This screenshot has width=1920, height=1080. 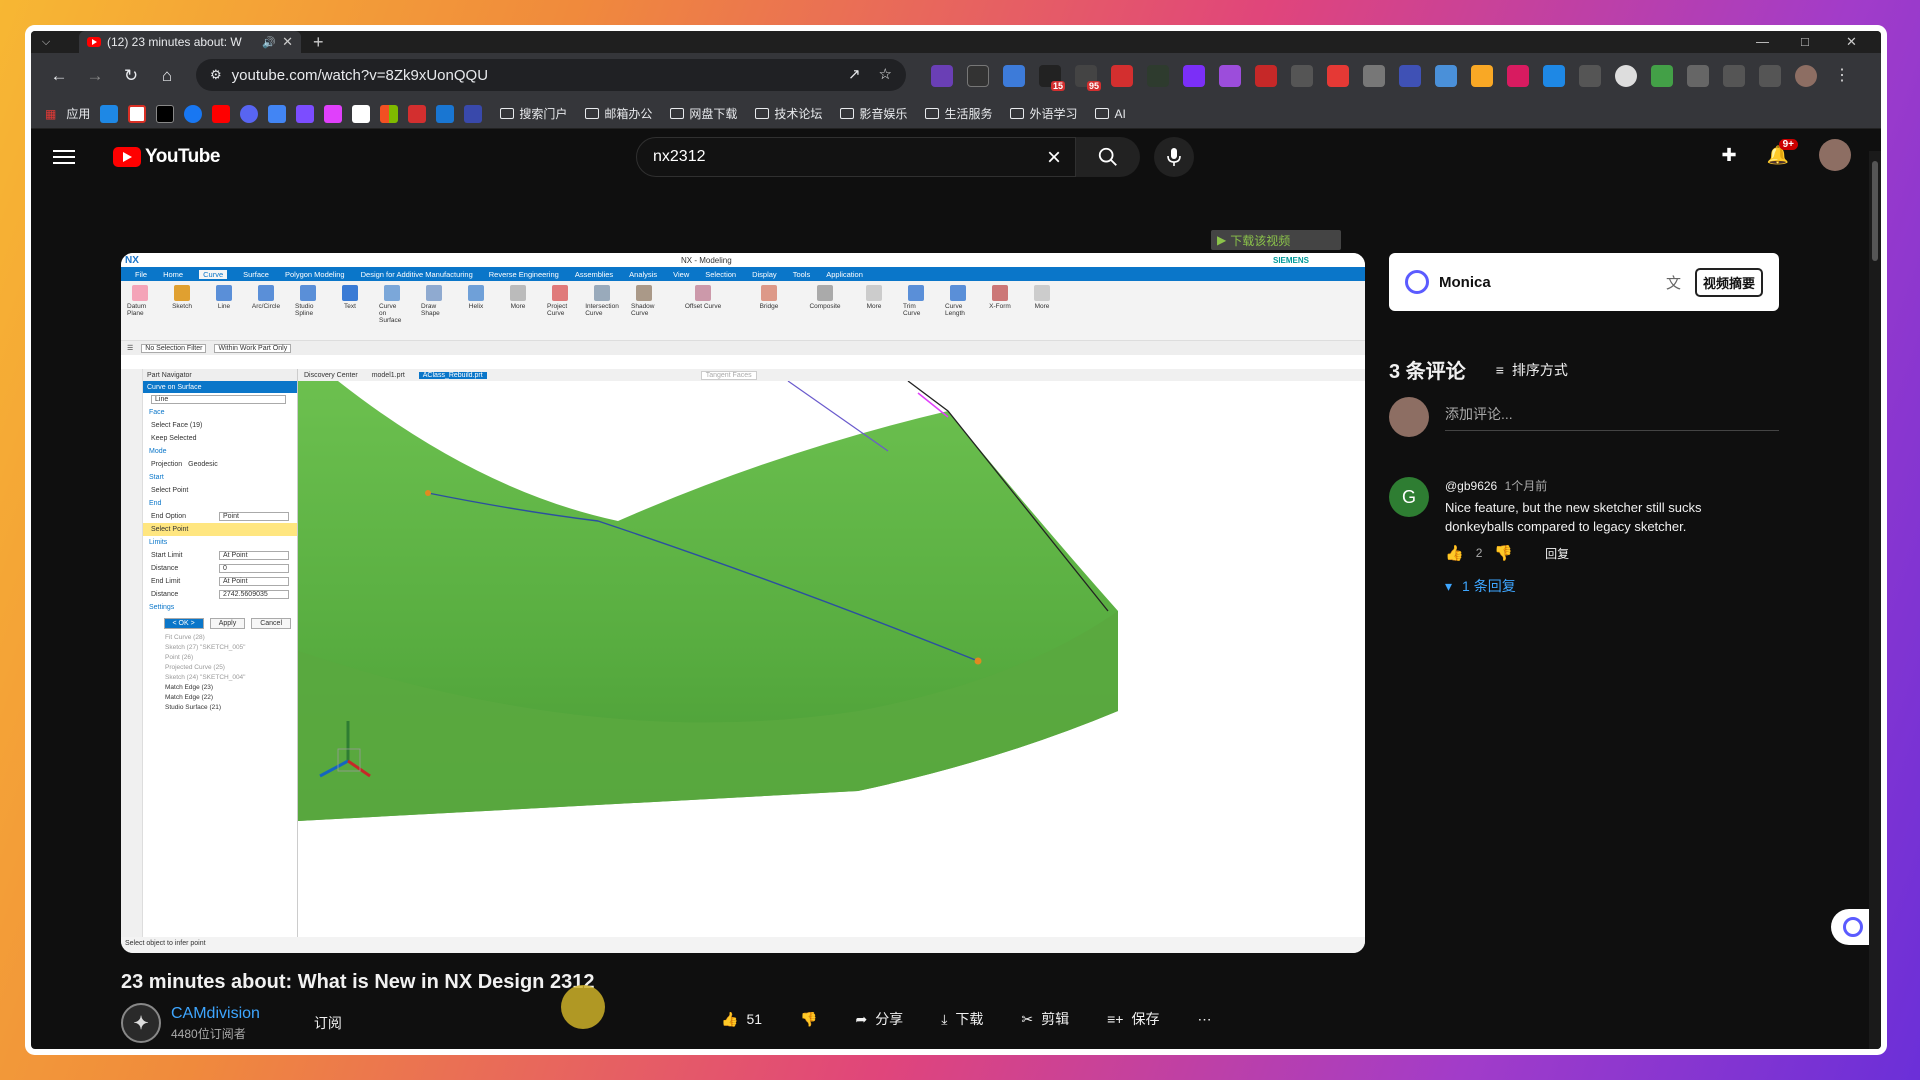 I want to click on download-icon, so click(x=1590, y=76).